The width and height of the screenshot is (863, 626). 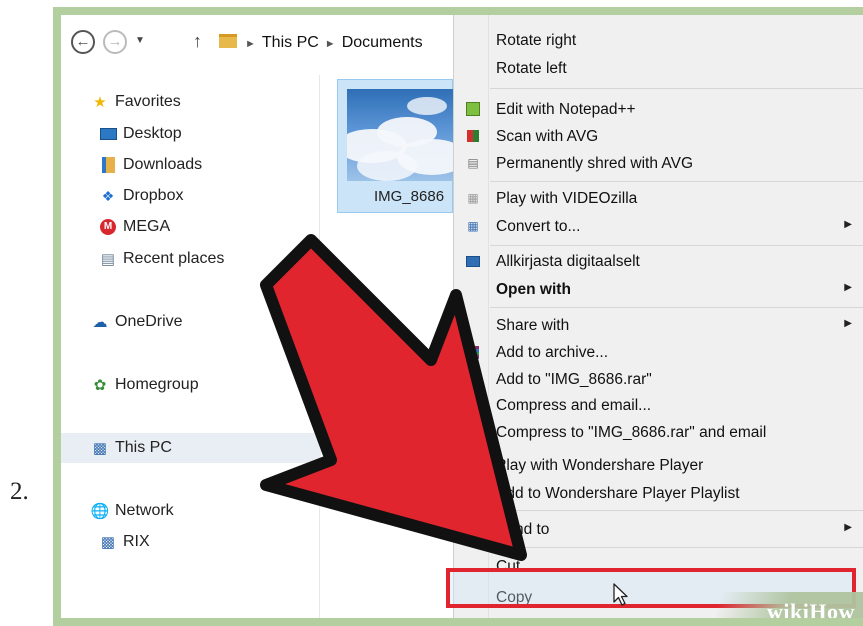 I want to click on step-number: 2., so click(x=19, y=491).